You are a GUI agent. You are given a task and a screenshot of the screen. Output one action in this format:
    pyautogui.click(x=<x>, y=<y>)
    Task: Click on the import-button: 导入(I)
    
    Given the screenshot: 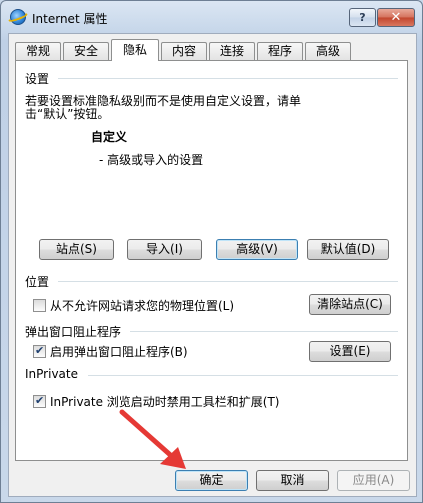 What is the action you would take?
    pyautogui.click(x=164, y=249)
    